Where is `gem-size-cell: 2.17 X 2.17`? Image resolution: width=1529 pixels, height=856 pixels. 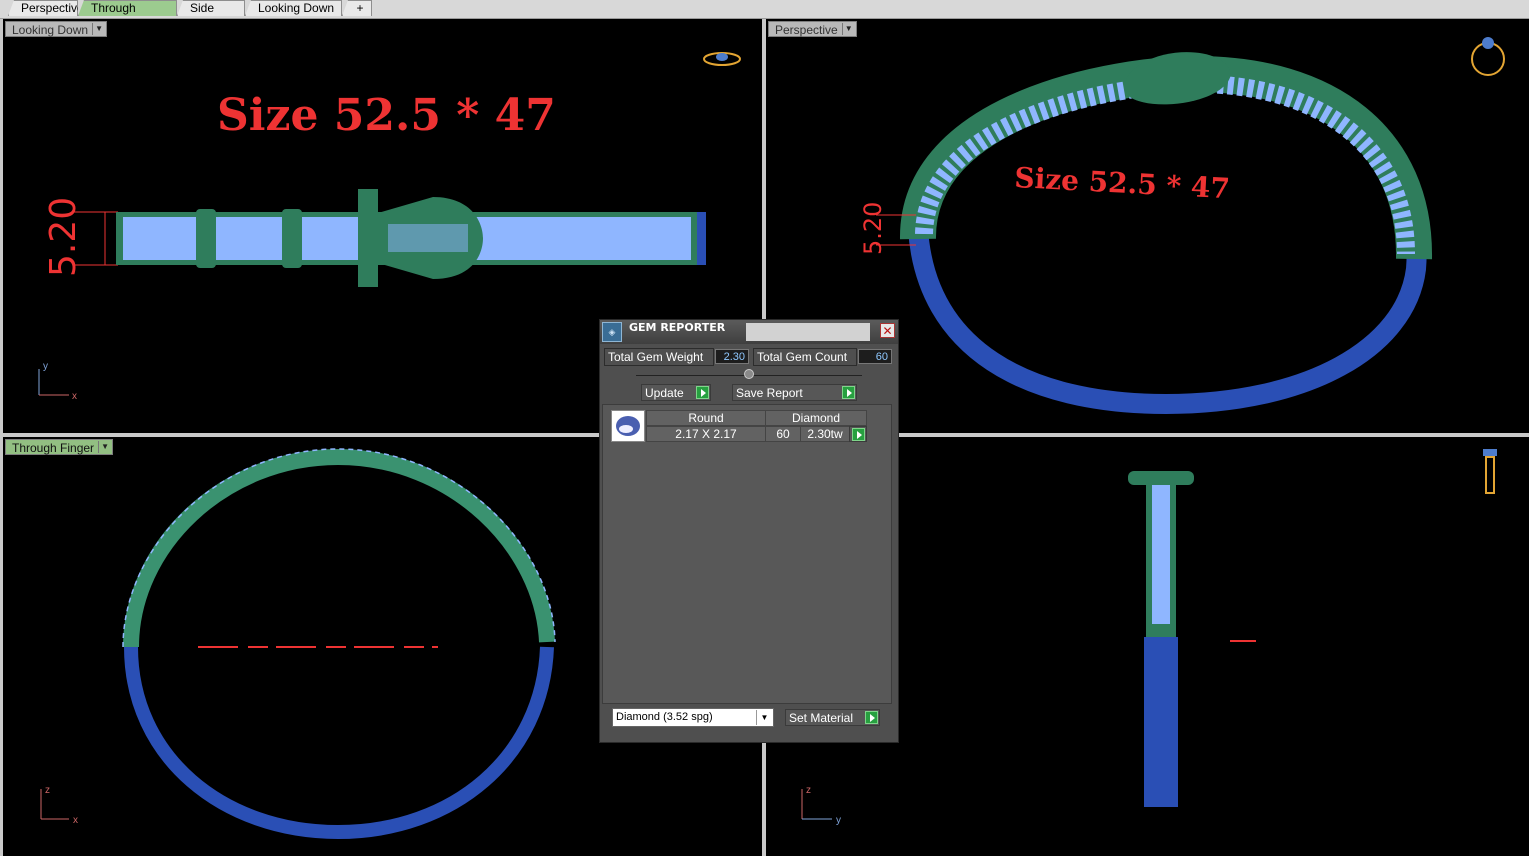
gem-size-cell: 2.17 X 2.17 is located at coordinates (706, 434).